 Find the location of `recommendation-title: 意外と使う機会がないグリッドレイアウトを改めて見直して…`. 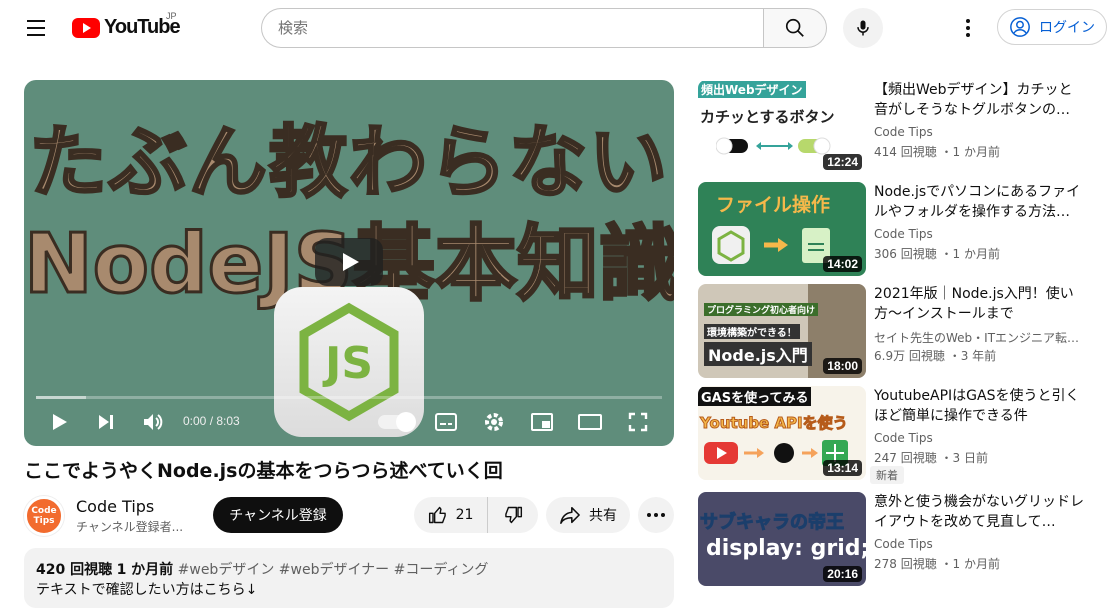

recommendation-title: 意外と使う機会がないグリッドレイアウトを改めて見直して… is located at coordinates (979, 512).